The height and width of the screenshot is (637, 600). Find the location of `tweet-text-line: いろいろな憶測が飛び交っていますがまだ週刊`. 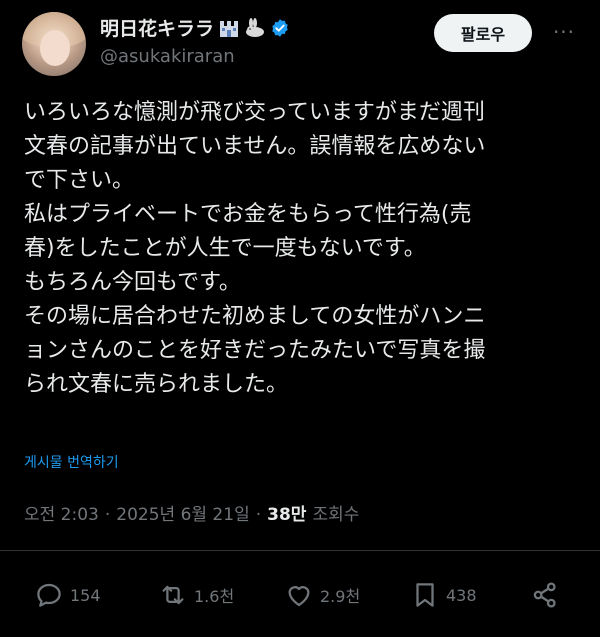

tweet-text-line: いろいろな憶測が飛び交っていますがまだ週刊 is located at coordinates (254, 112).